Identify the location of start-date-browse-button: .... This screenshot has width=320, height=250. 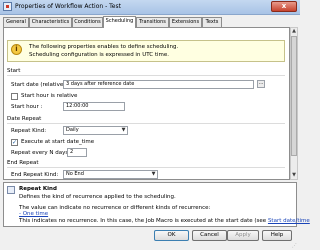
(261, 84).